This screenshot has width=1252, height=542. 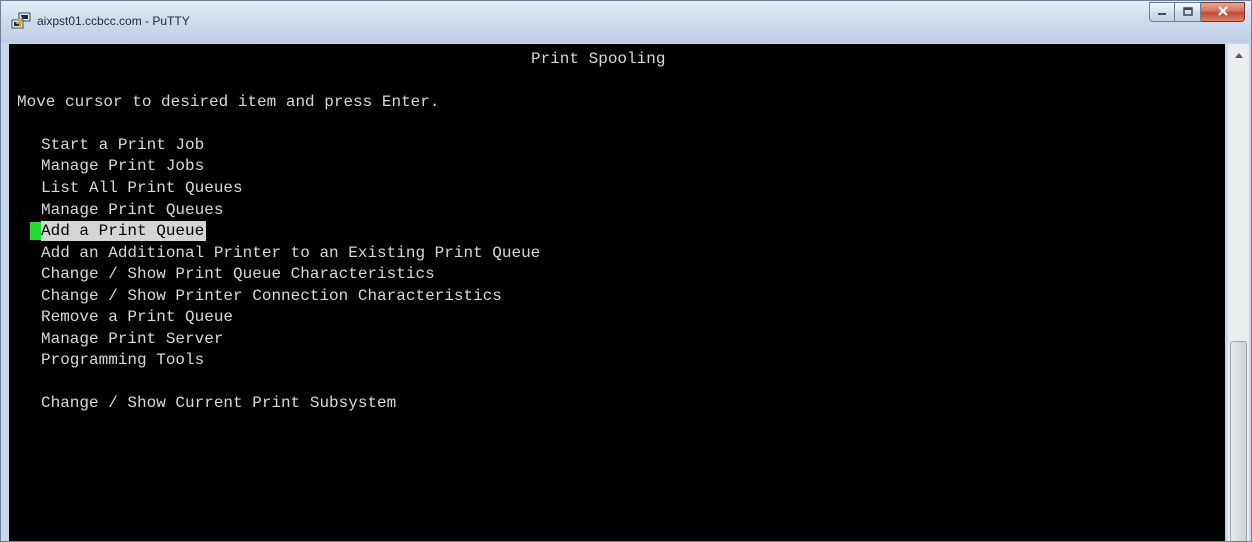 I want to click on window-controls, so click(x=1197, y=12).